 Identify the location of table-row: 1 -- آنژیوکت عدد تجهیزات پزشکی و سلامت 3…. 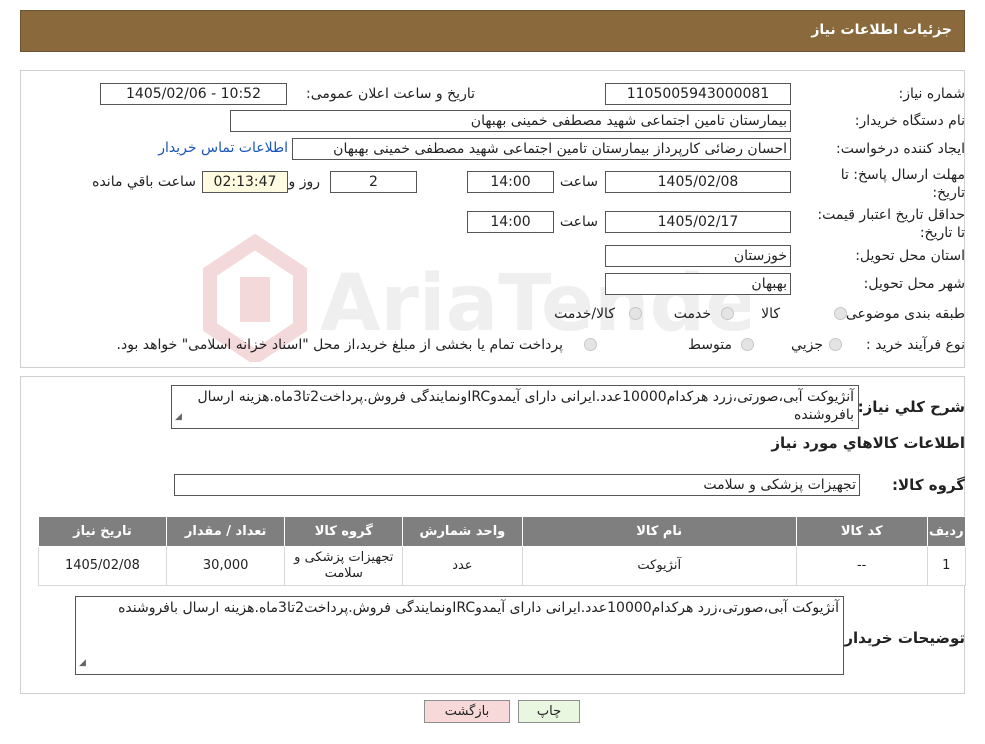
(502, 566).